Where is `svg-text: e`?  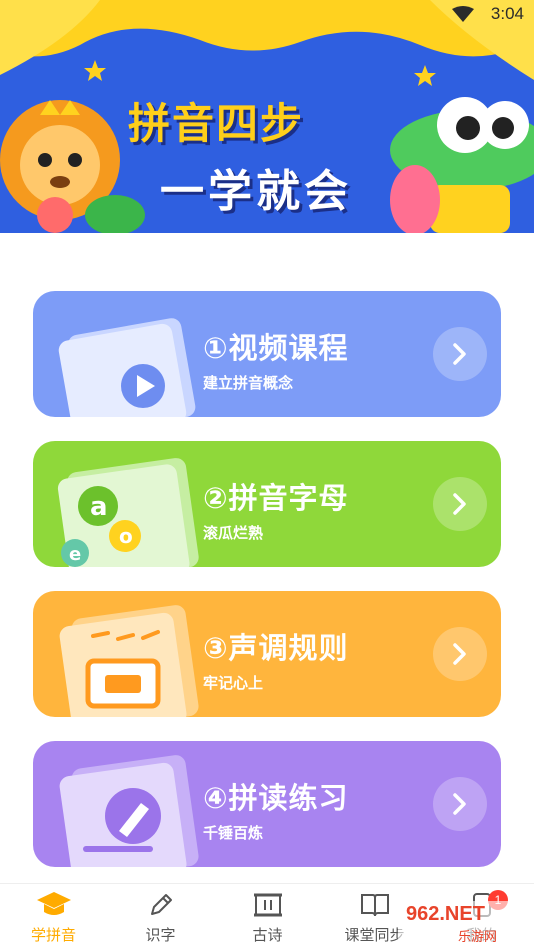
svg-text: e is located at coordinates (75, 554).